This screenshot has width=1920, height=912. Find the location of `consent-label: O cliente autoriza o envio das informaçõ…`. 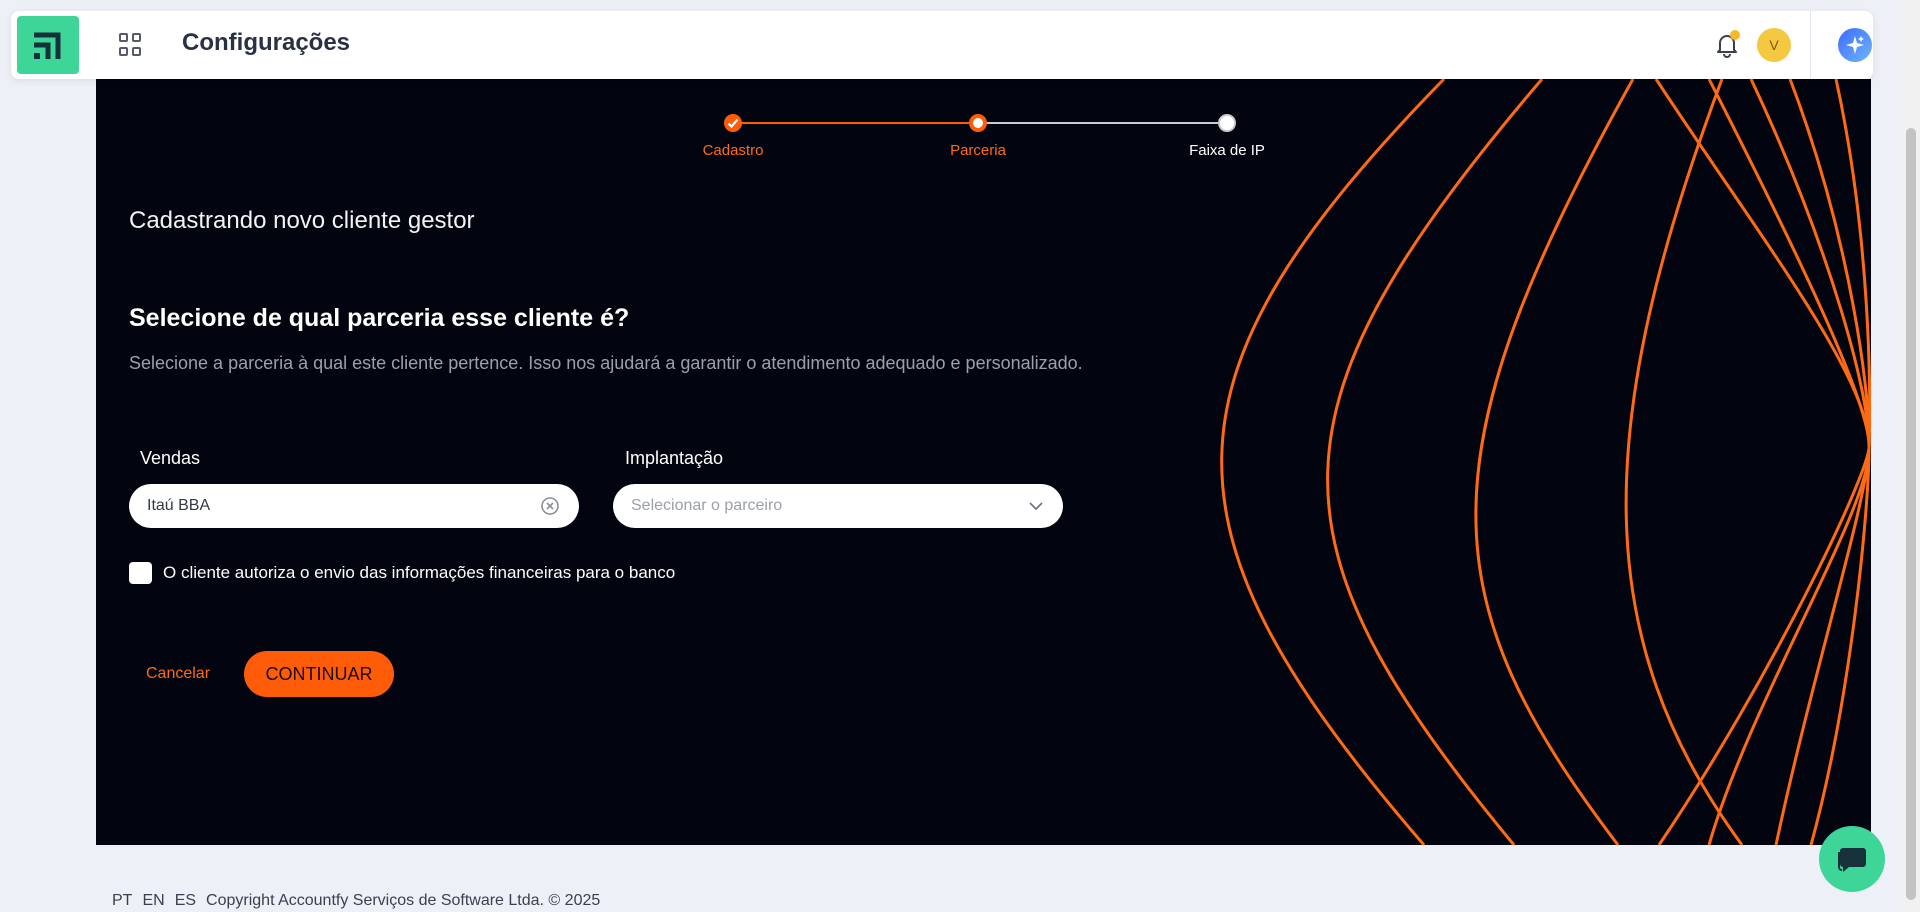

consent-label: O cliente autoriza o envio das informaçõ… is located at coordinates (419, 573).